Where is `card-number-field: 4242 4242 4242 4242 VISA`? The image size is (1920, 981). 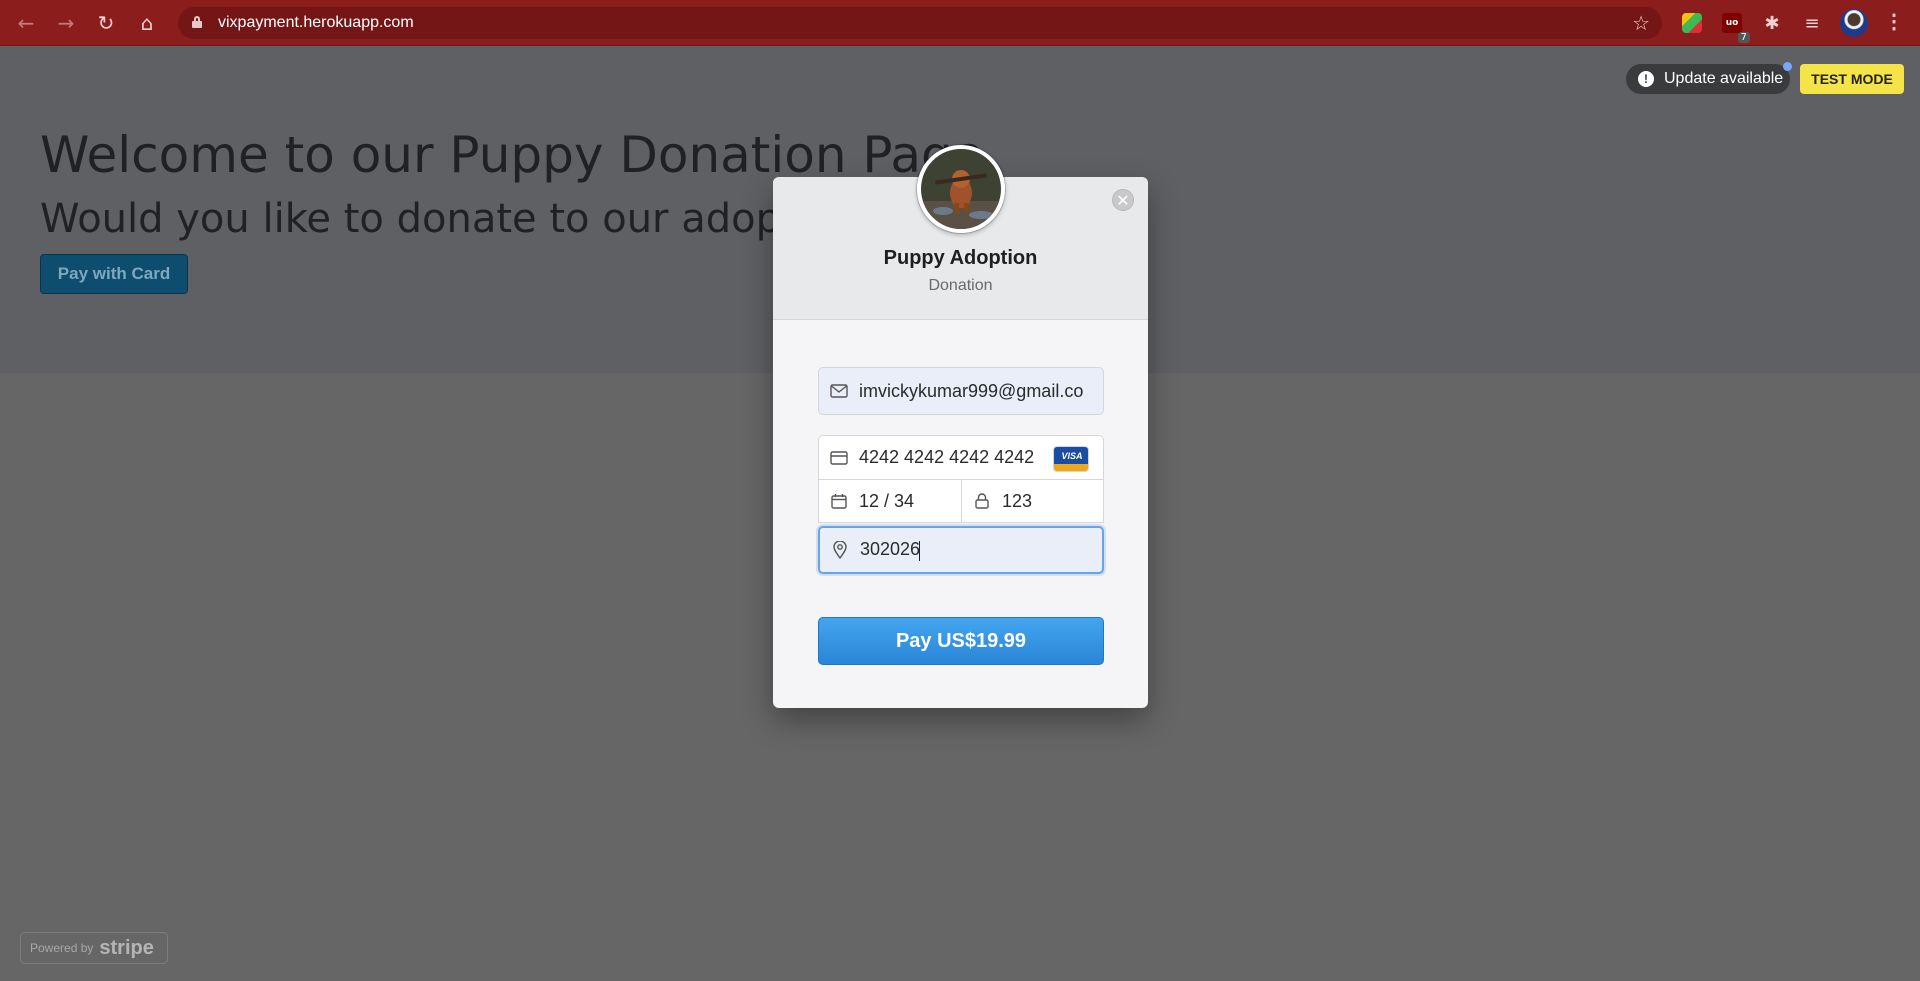 card-number-field: 4242 4242 4242 4242 VISA is located at coordinates (961, 457).